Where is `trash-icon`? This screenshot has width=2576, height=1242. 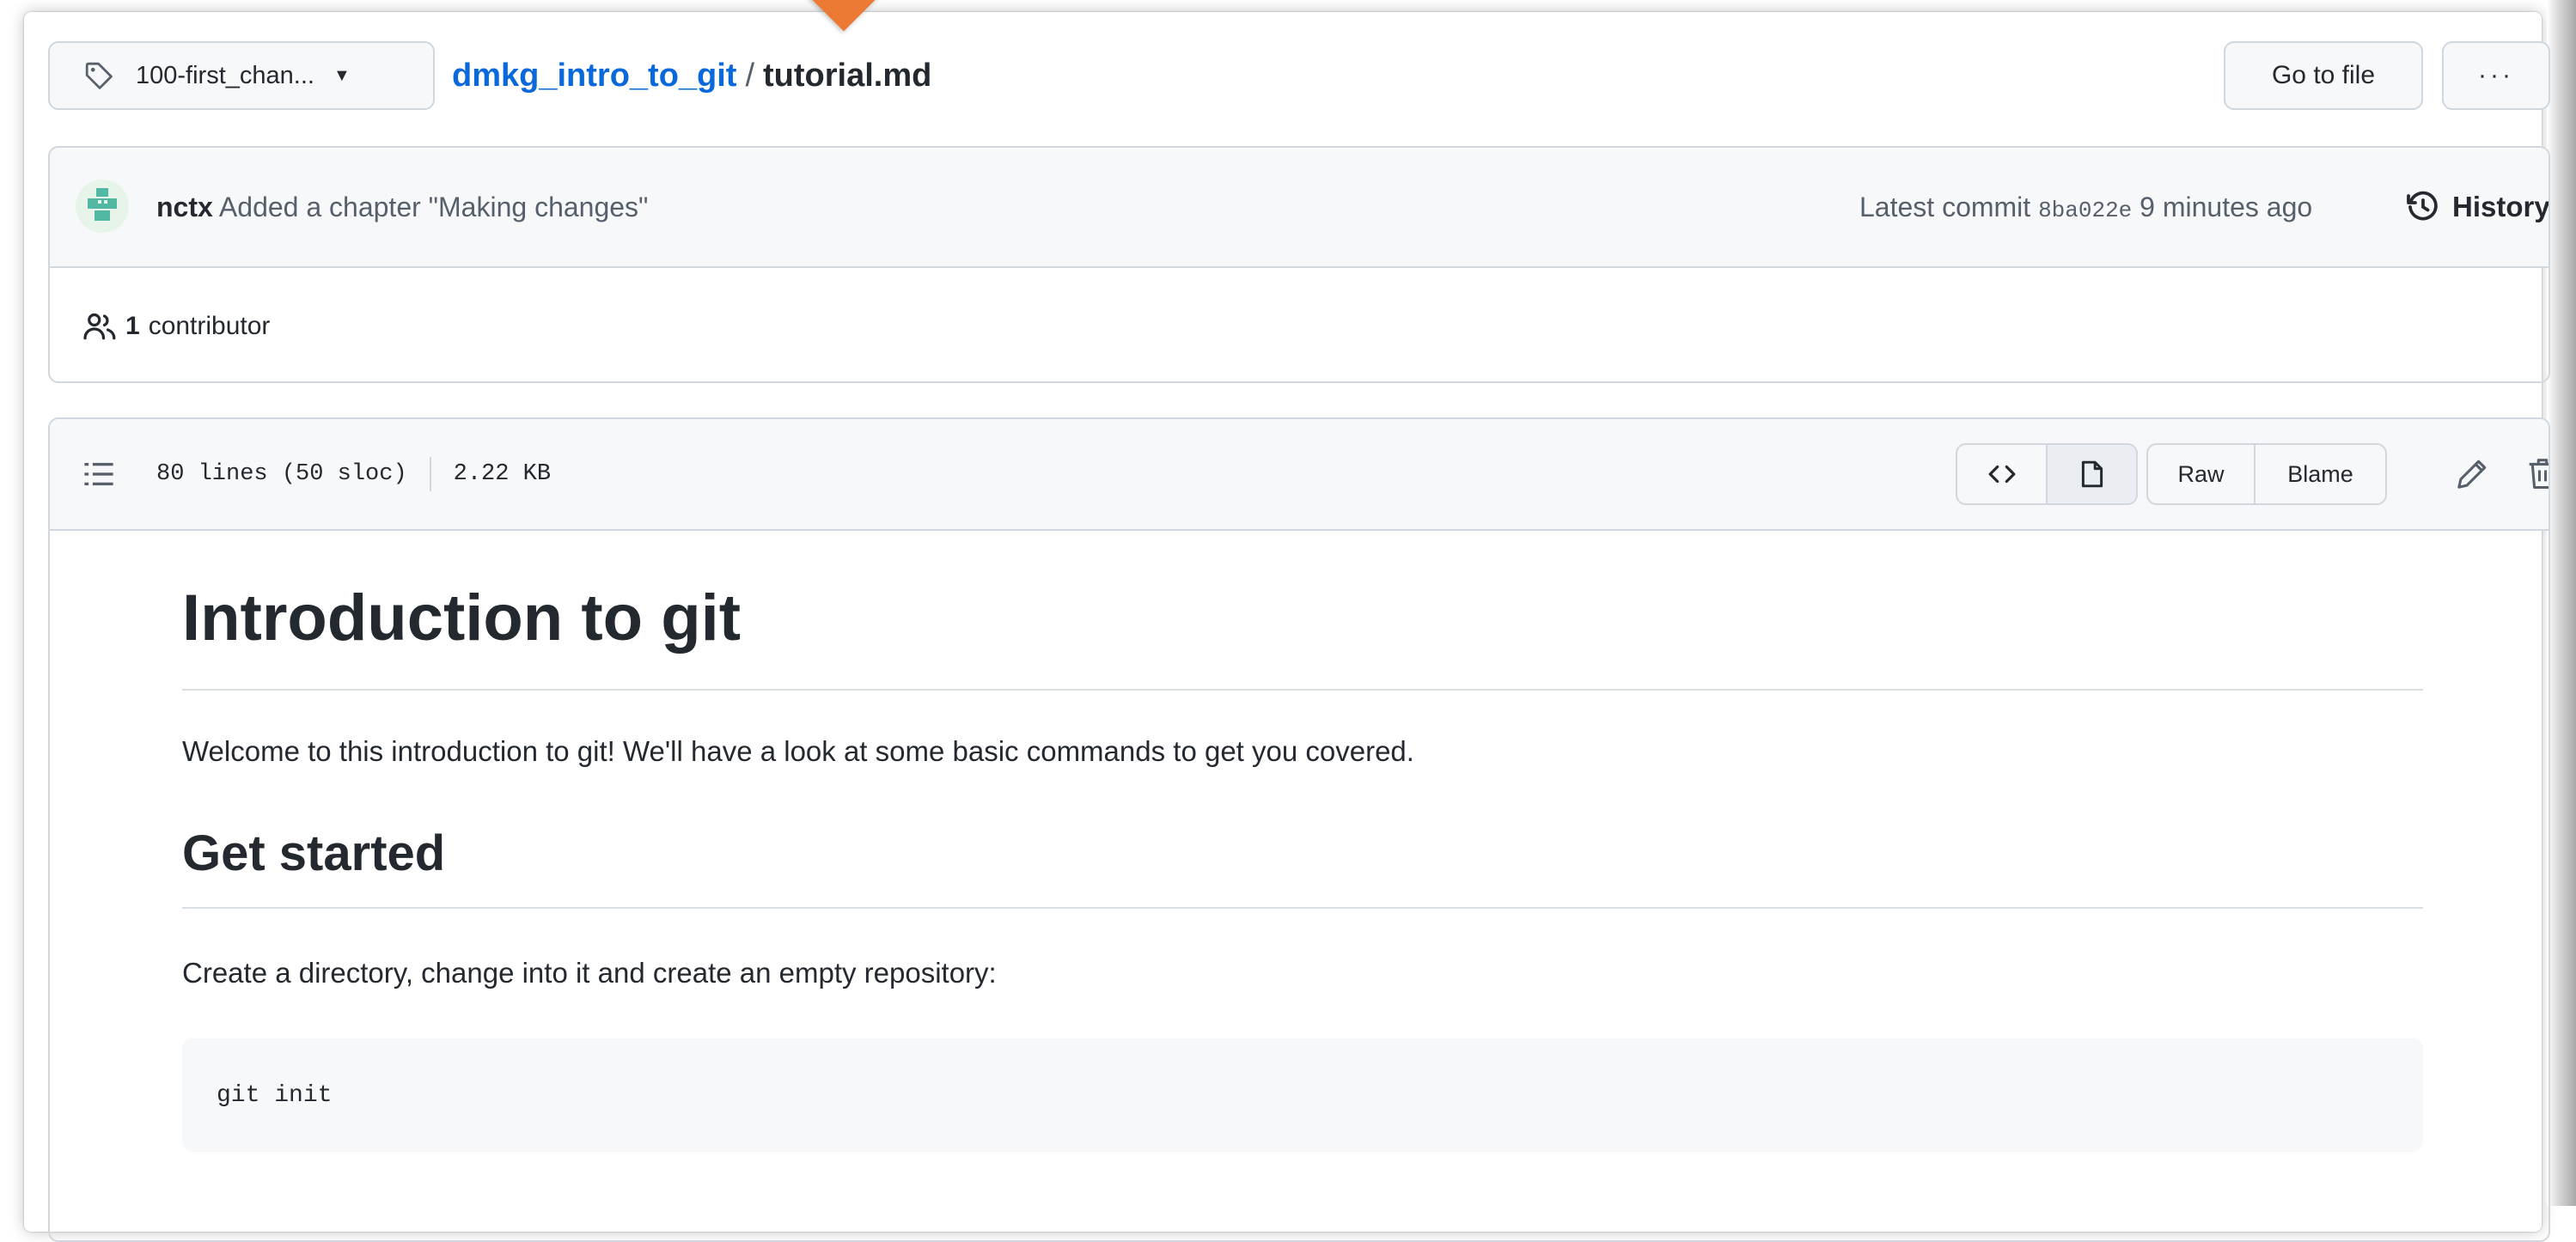 trash-icon is located at coordinates (2538, 473).